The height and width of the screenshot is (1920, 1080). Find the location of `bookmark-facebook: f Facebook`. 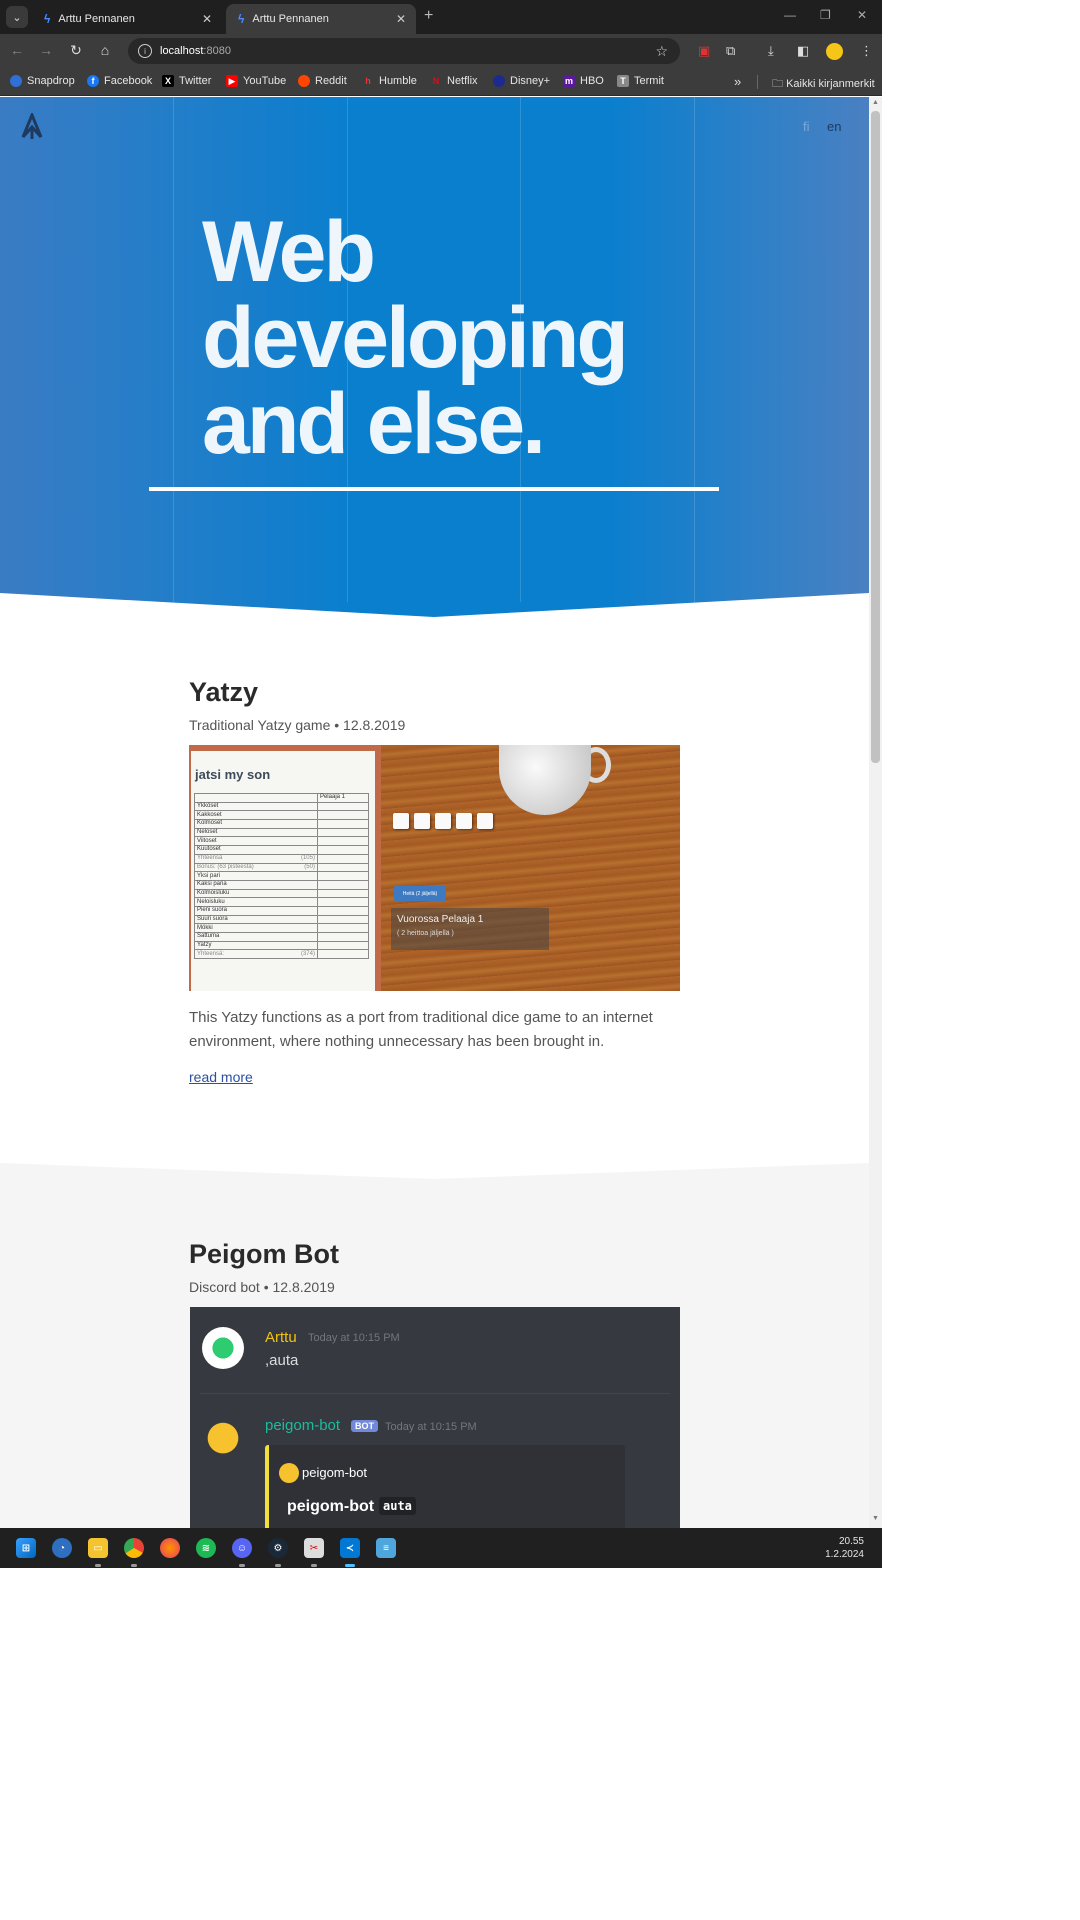

bookmark-facebook: f Facebook is located at coordinates (119, 81).